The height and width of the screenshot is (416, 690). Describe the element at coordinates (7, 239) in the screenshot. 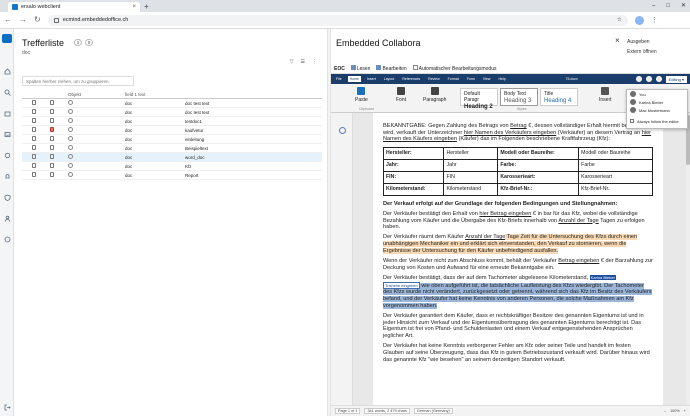

I see `help-icon` at that location.